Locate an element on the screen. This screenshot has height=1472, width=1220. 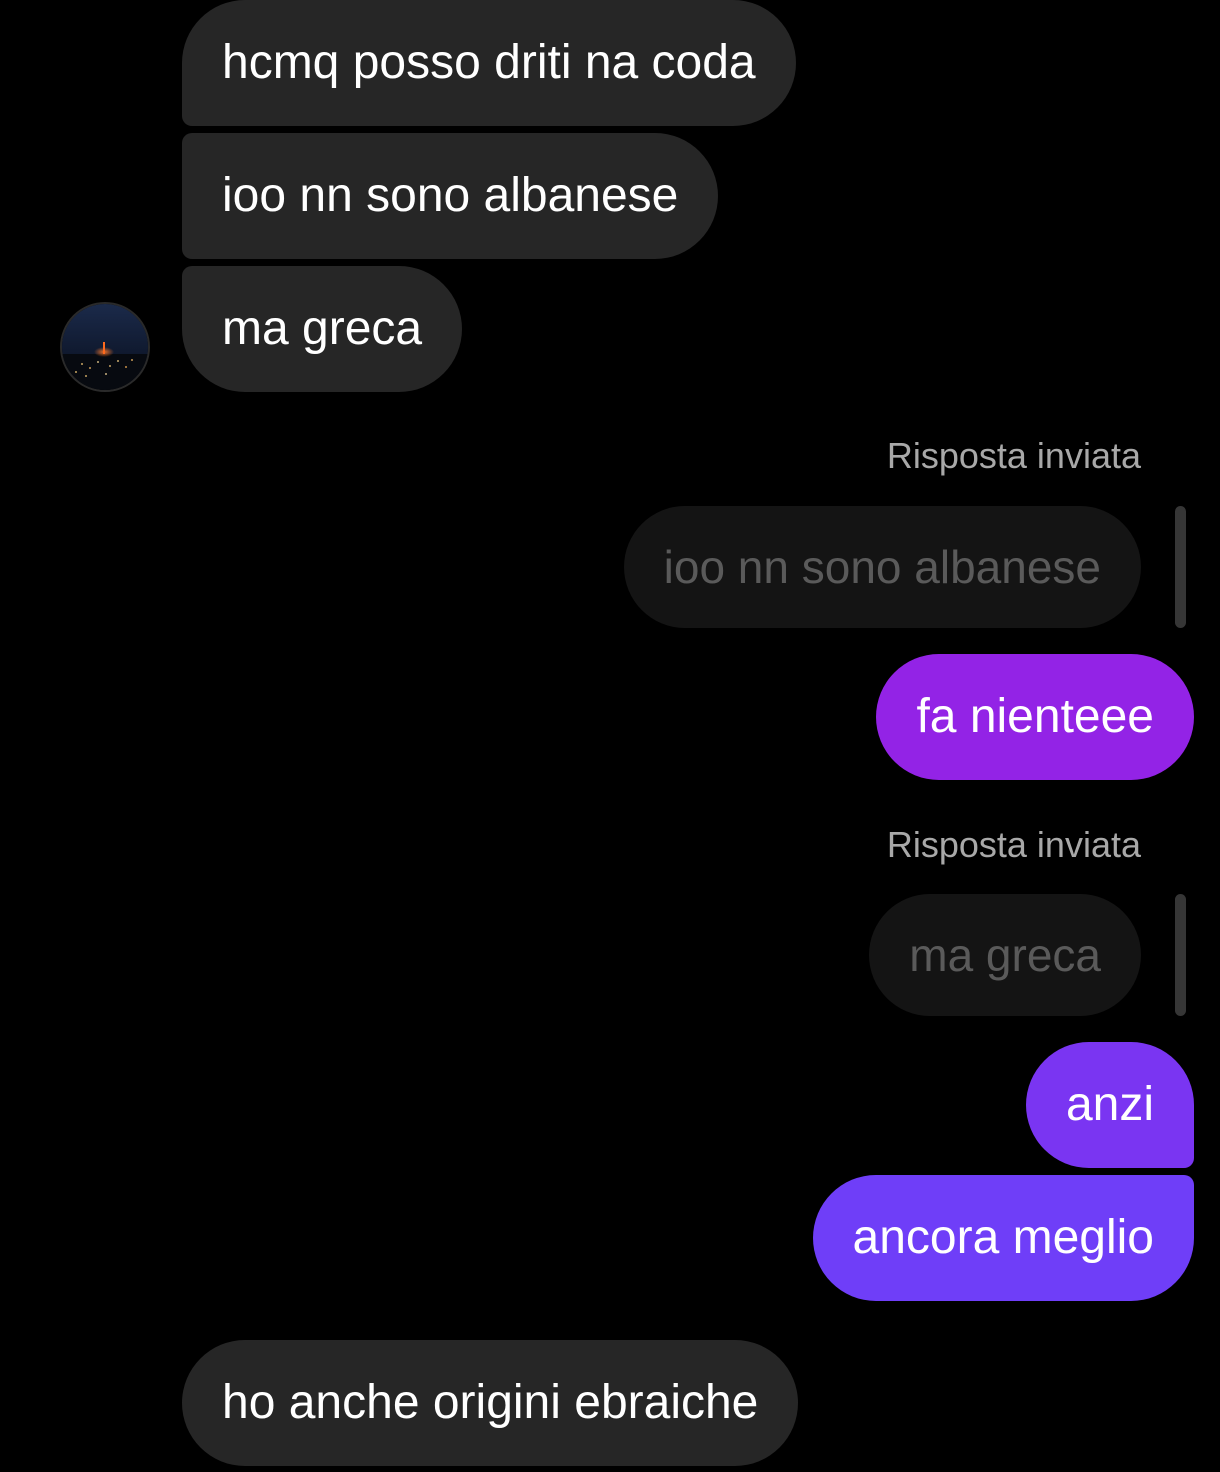
quoted-message-text: ma greca is located at coordinates (1005, 955).